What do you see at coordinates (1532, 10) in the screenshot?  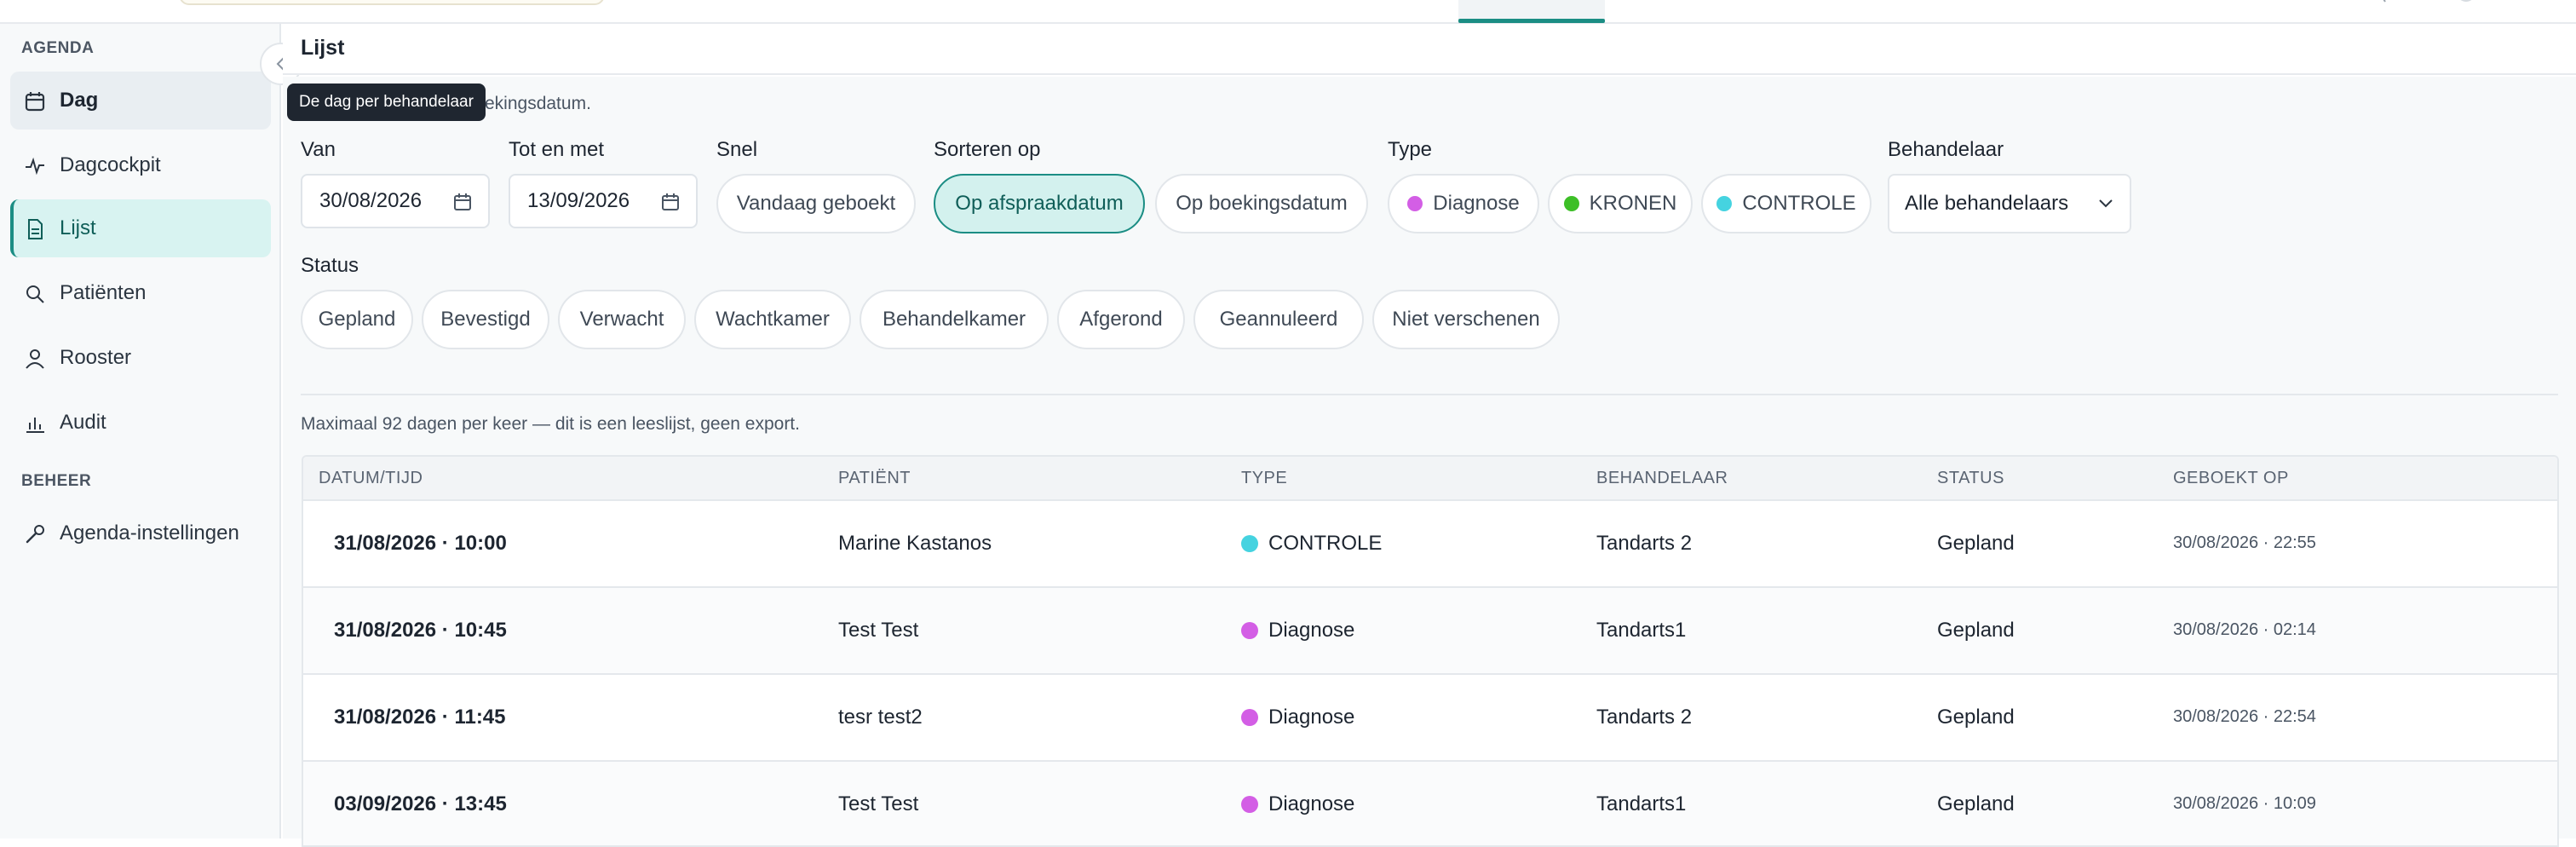 I see `top-tab-active` at bounding box center [1532, 10].